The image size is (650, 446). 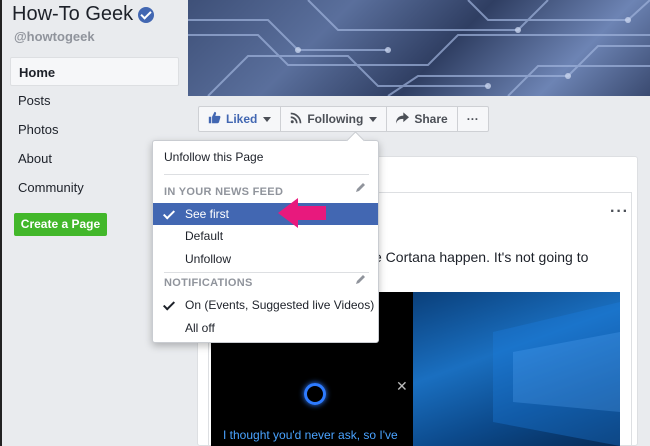 I want to click on liked-button: Liked, so click(x=240, y=119).